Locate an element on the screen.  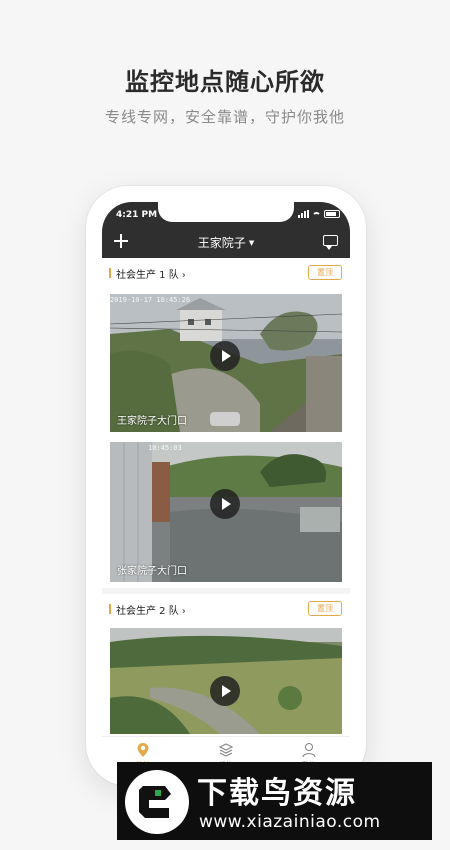
camera-label: 张家院子大门口 is located at coordinates (152, 571).